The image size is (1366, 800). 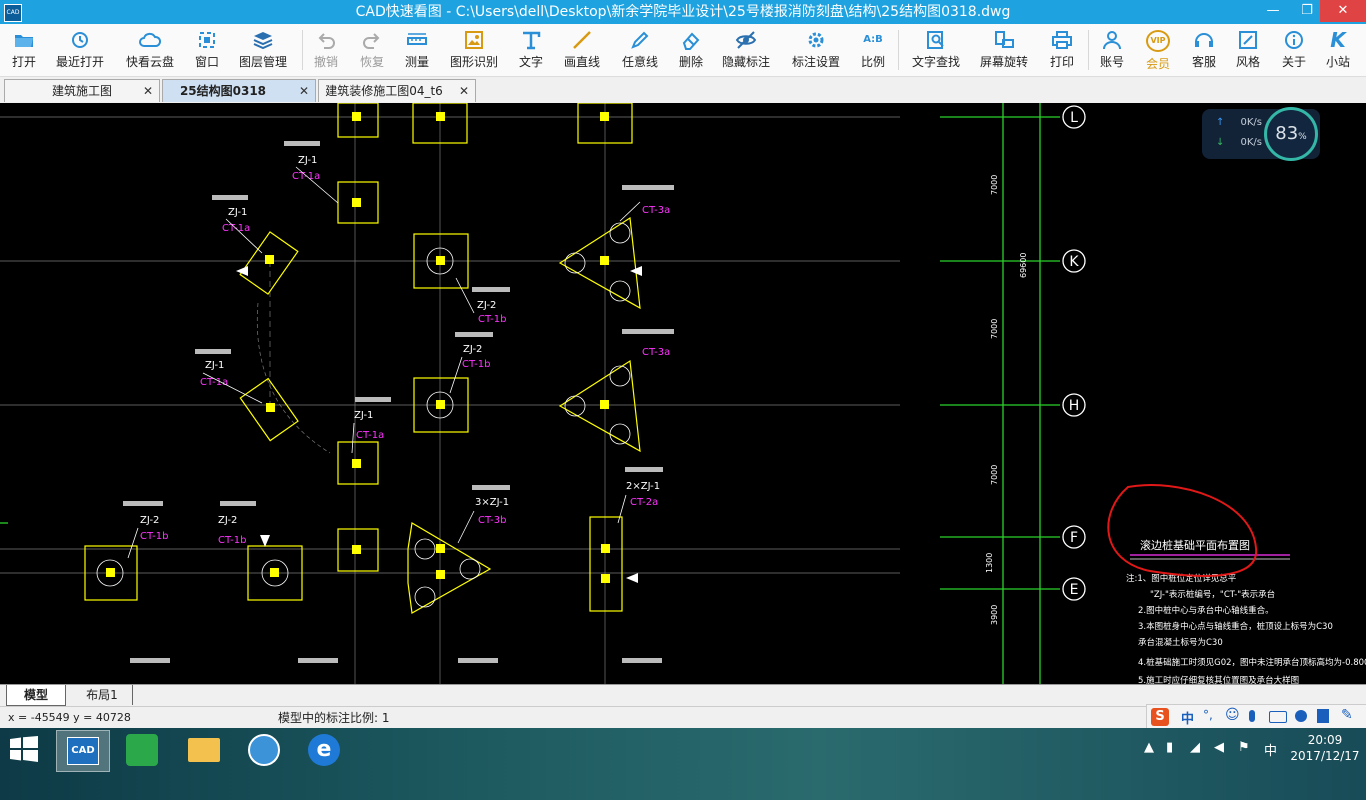 What do you see at coordinates (640, 50) in the screenshot?
I see `freehand-line-button: 任意线` at bounding box center [640, 50].